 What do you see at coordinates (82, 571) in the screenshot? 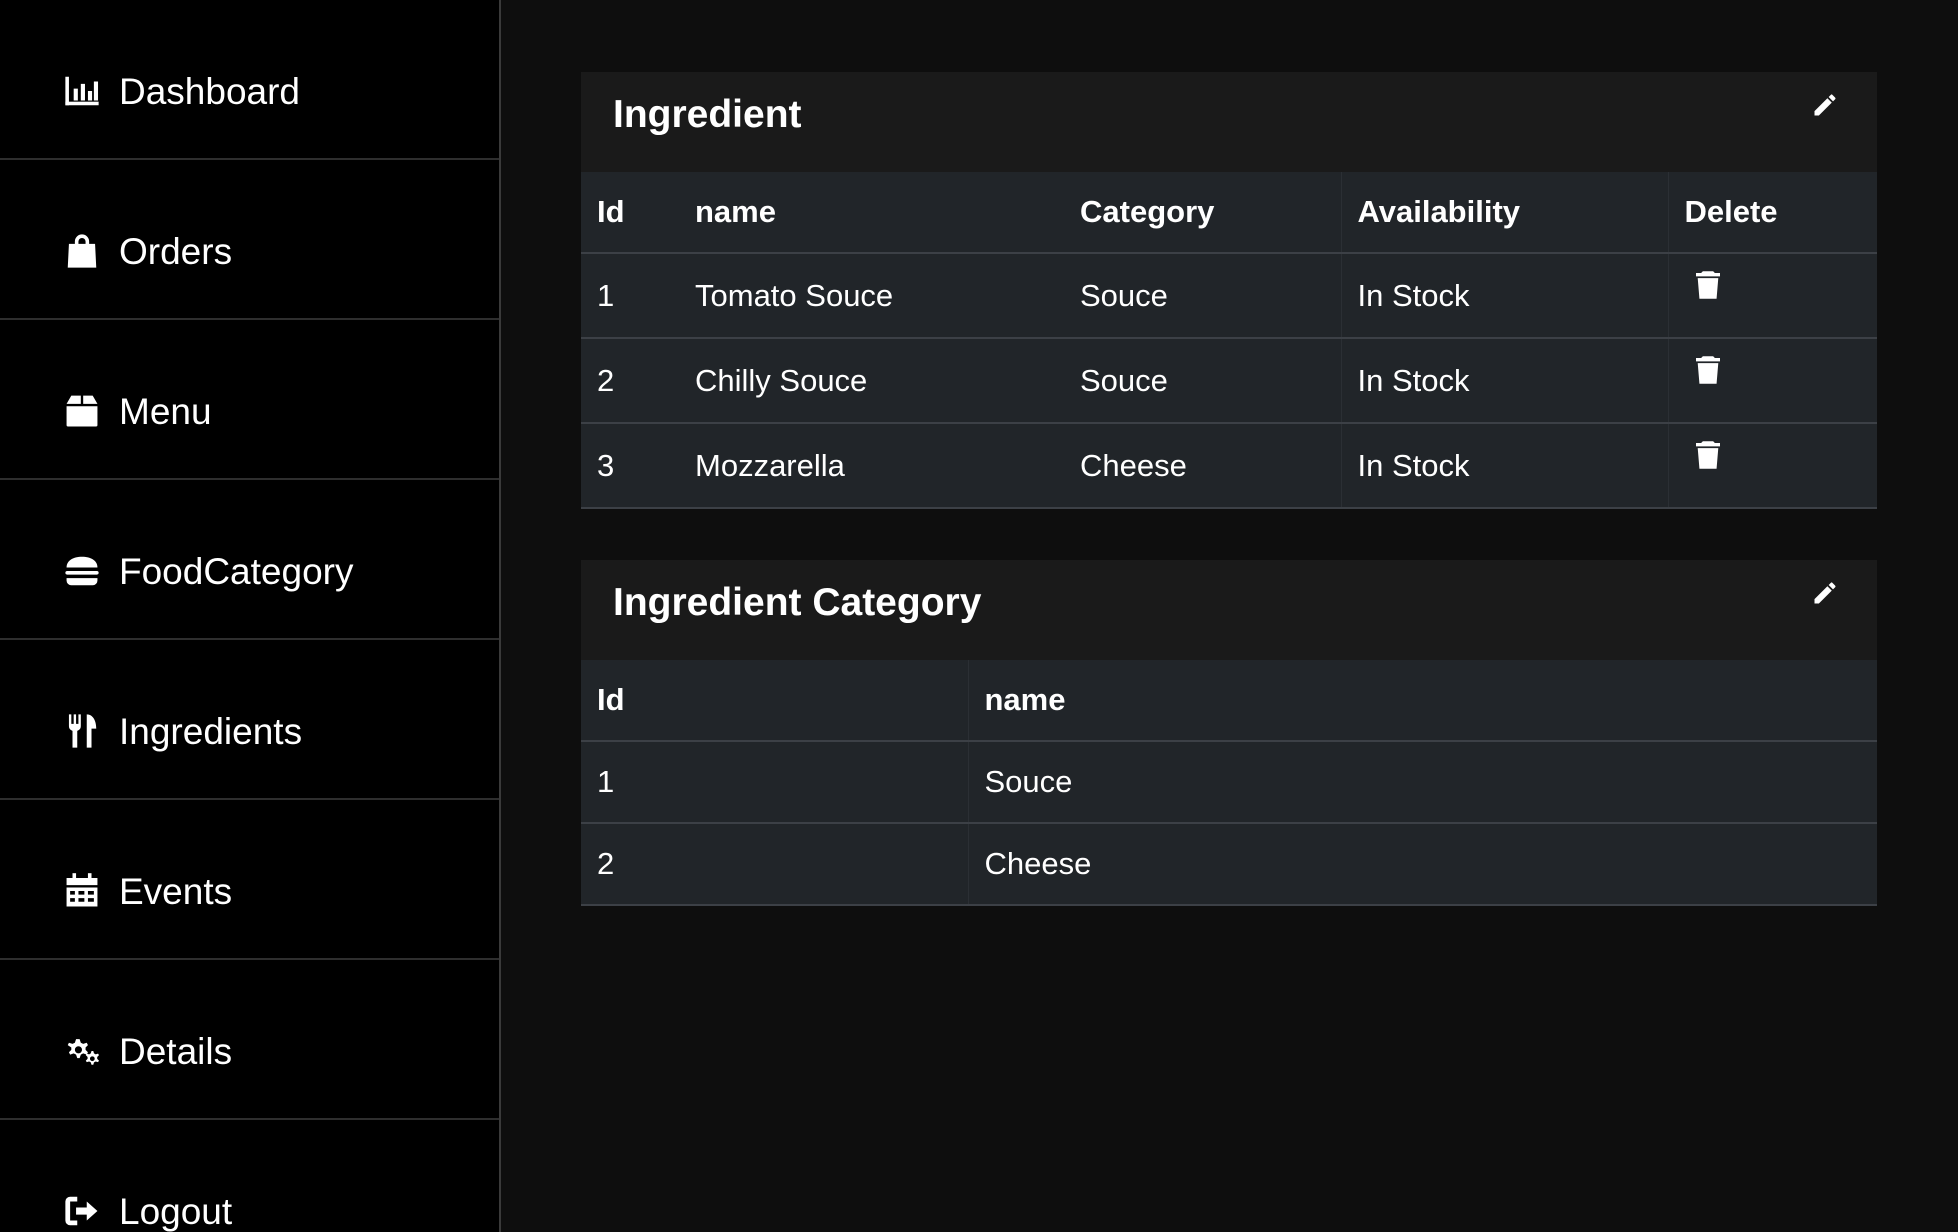
I see `hamburger-icon` at bounding box center [82, 571].